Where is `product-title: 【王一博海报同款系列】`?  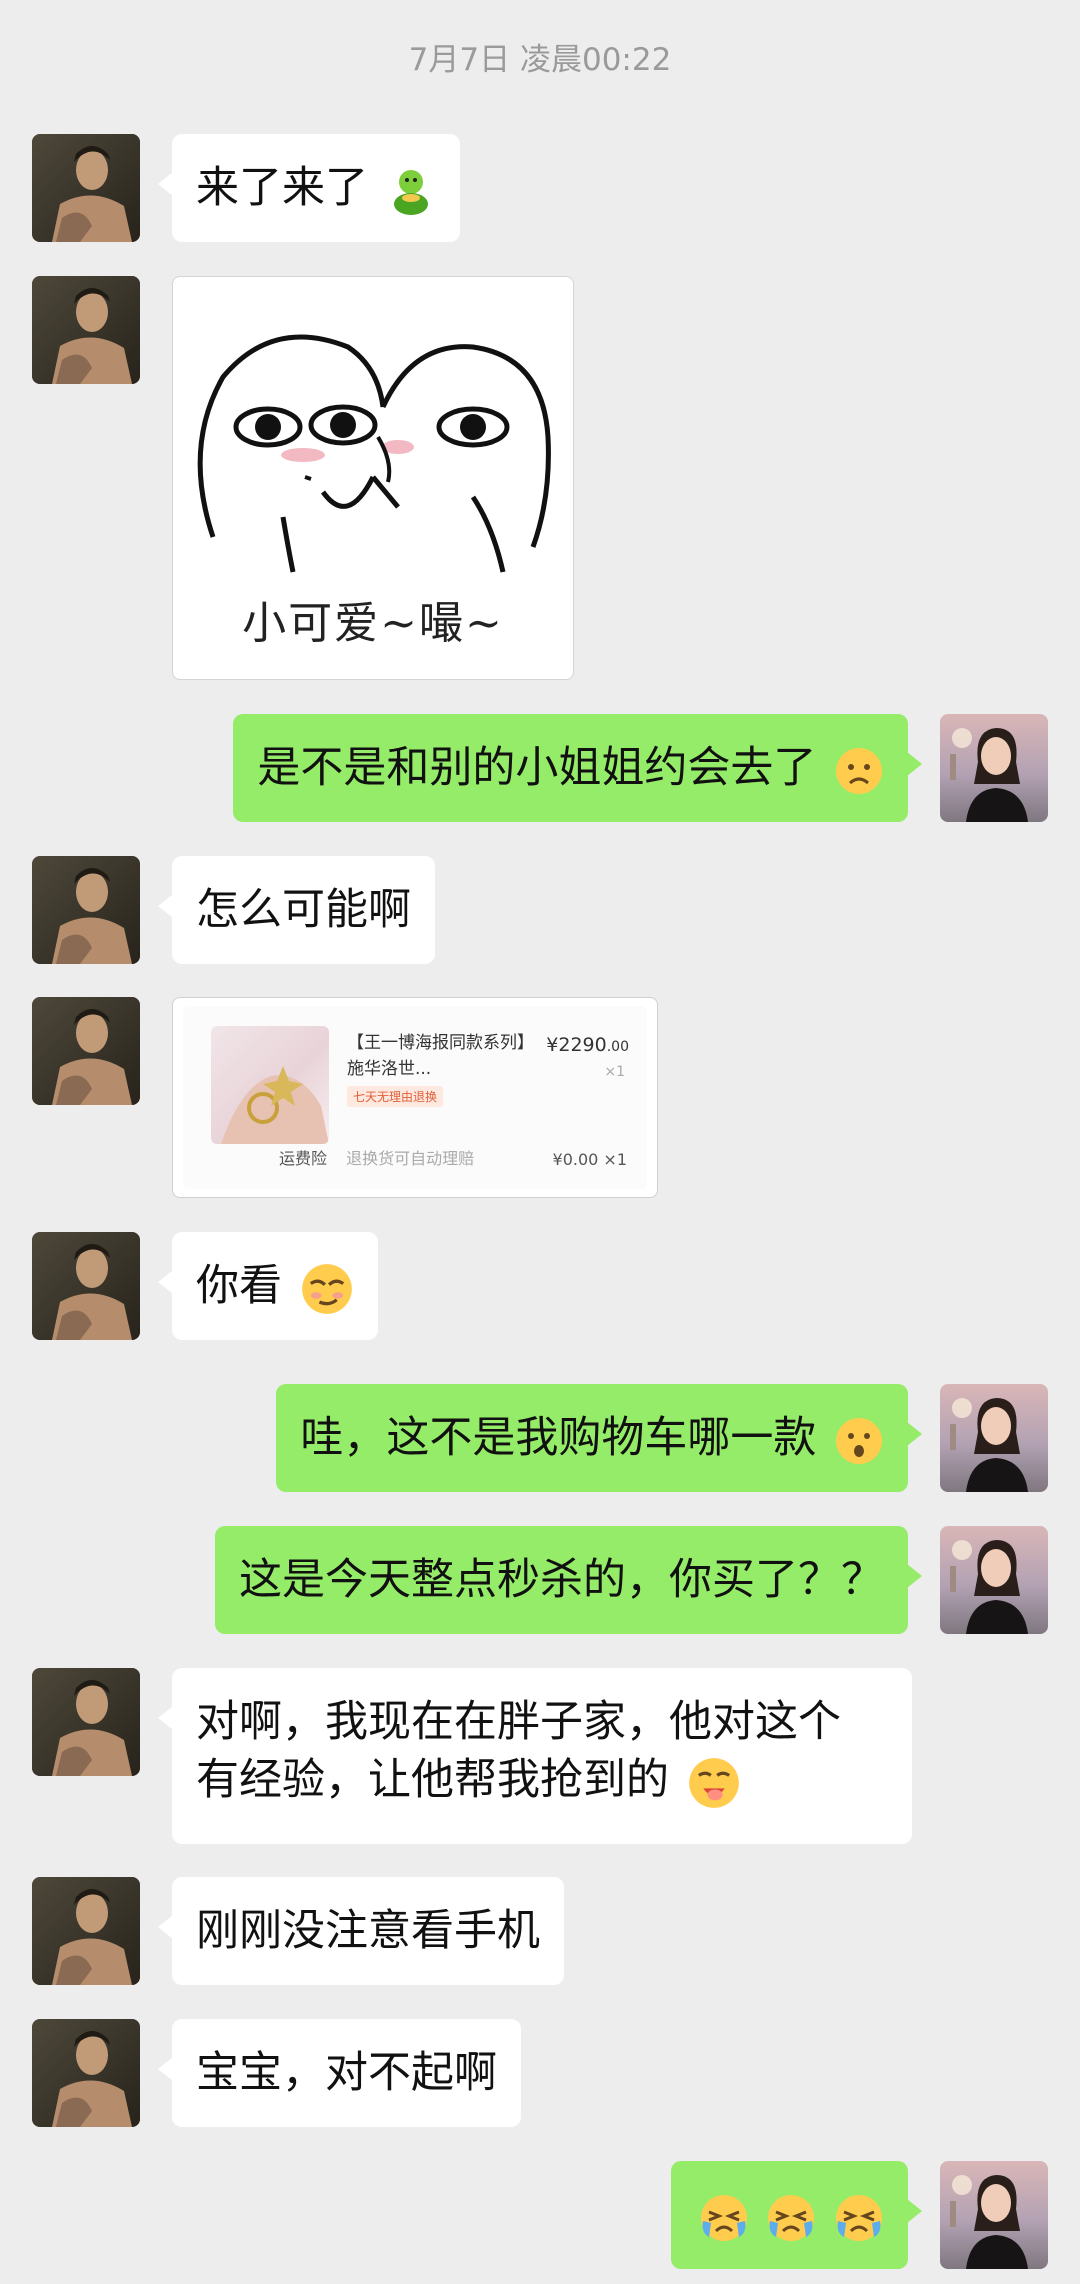
product-title: 【王一博海报同款系列】 is located at coordinates (440, 1043).